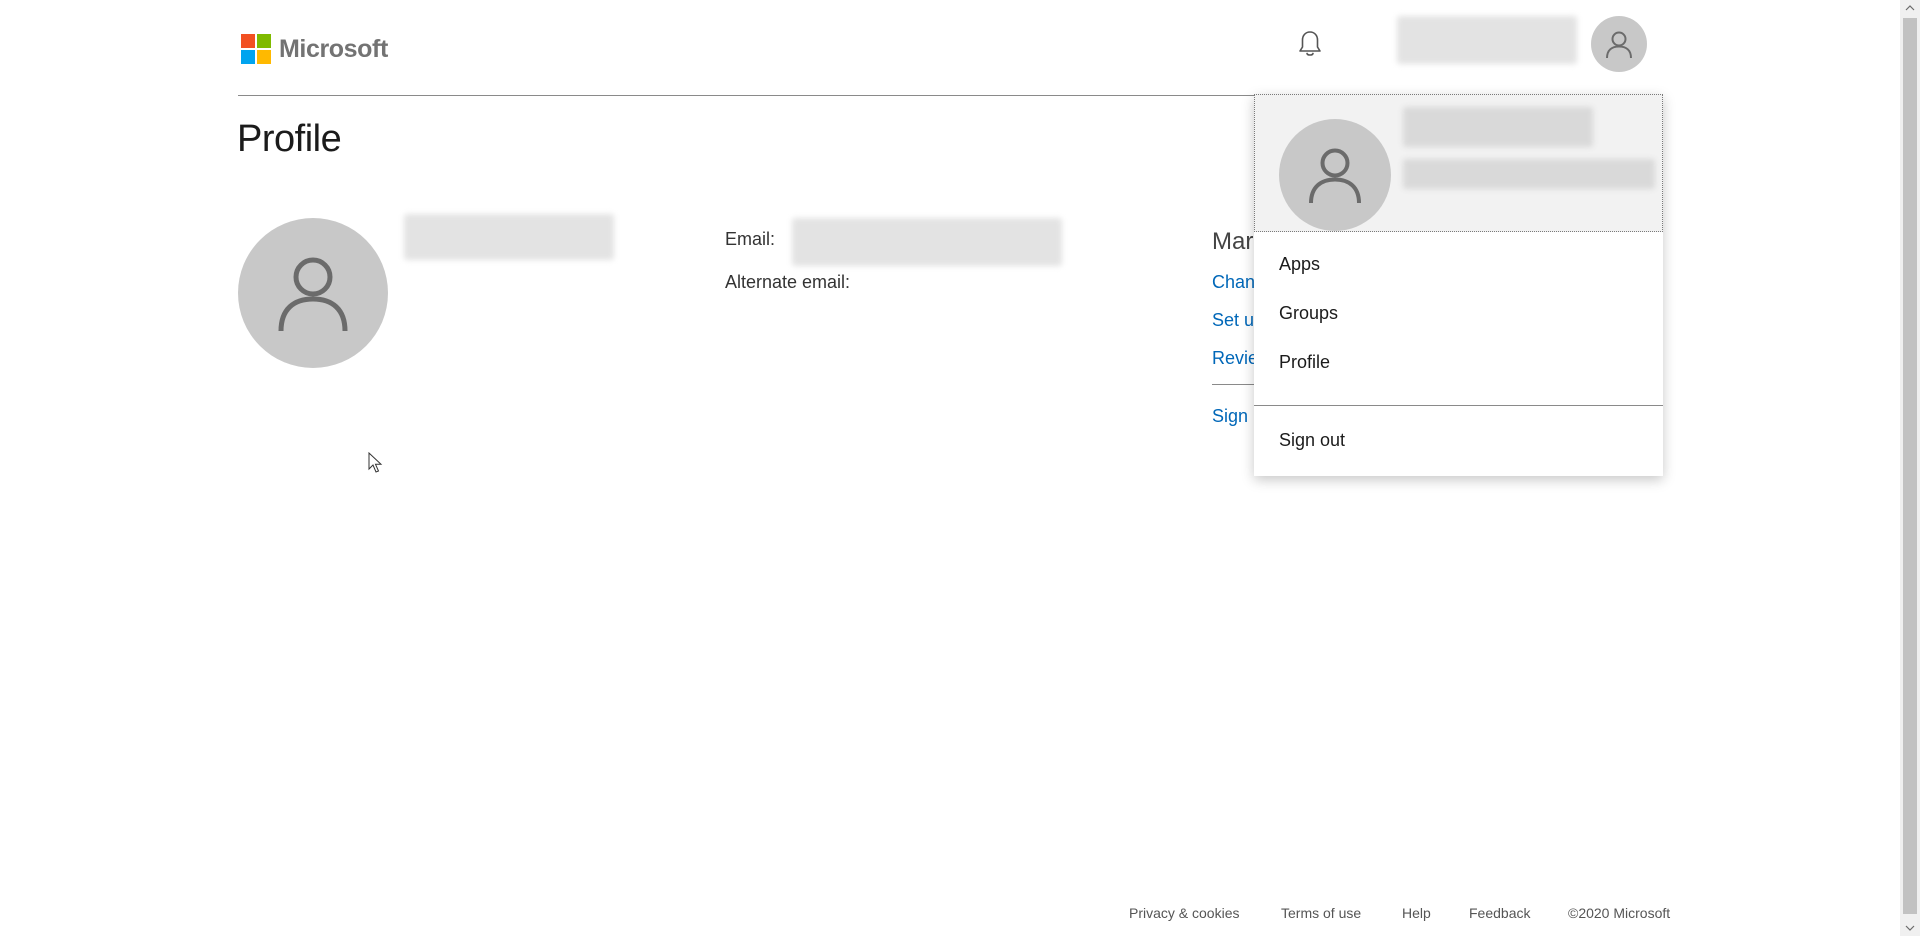 The image size is (1920, 936). I want to click on chevron-down-icon, so click(1910, 928).